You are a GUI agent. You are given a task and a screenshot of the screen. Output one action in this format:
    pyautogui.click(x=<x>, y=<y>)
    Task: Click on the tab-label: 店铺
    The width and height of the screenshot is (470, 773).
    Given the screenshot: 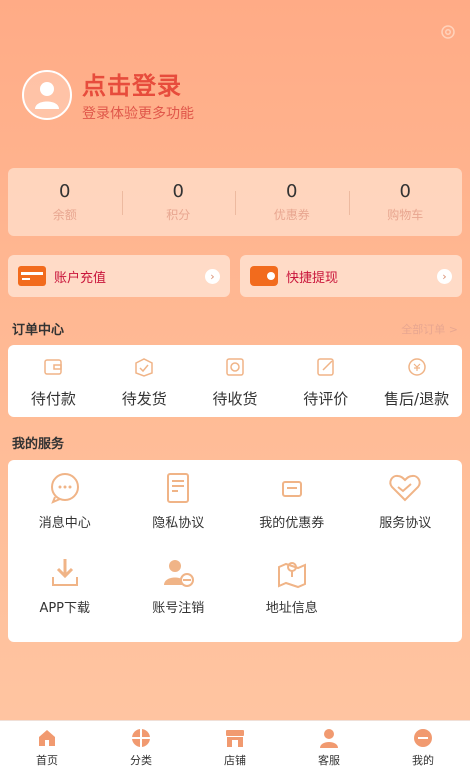 What is the action you would take?
    pyautogui.click(x=235, y=760)
    